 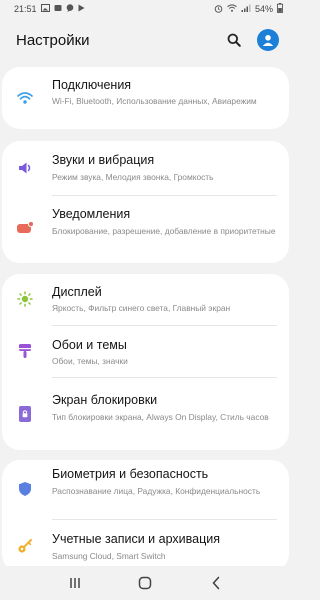 I want to click on chat-icon, so click(x=70, y=9).